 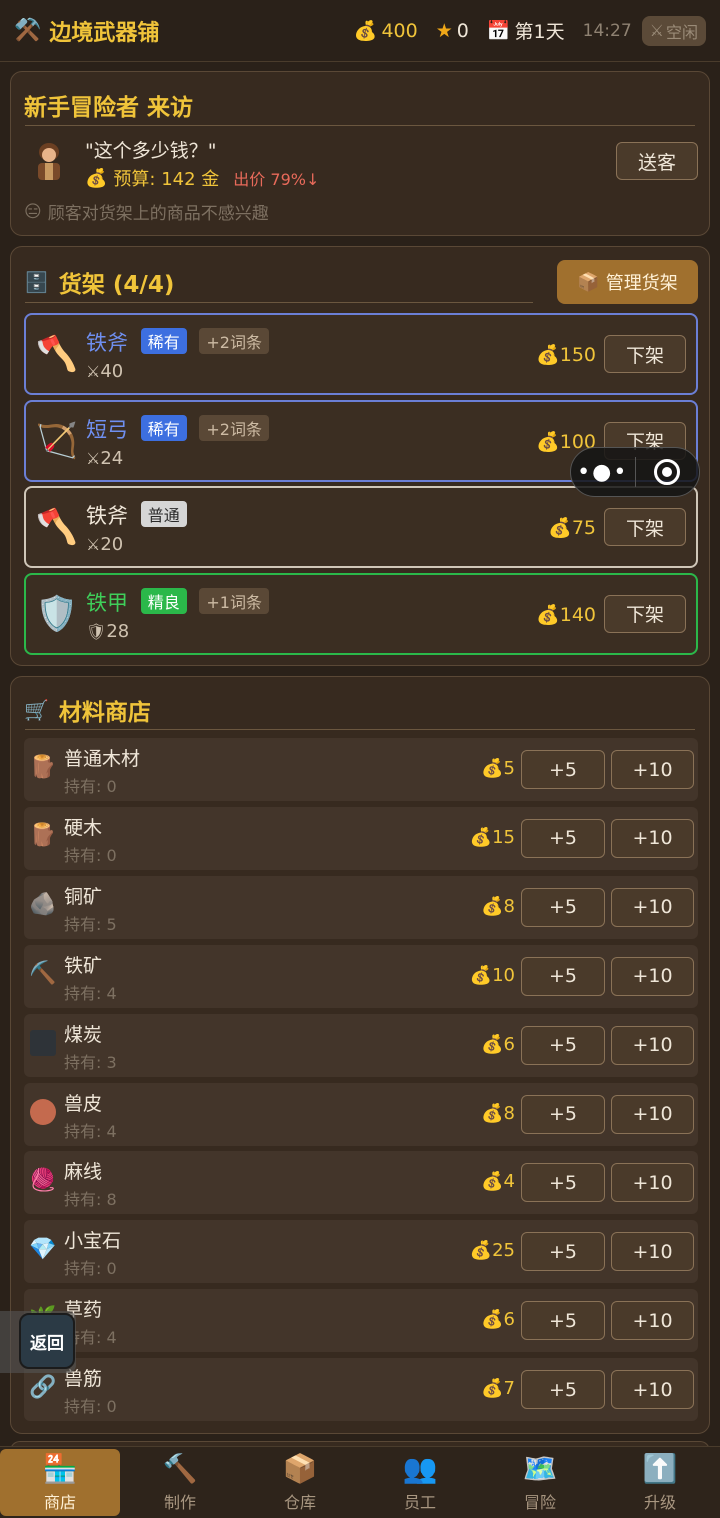 What do you see at coordinates (361, 838) in the screenshot?
I see `material-row: 🪵 硬木 持有: 0 💰15 +5 +10` at bounding box center [361, 838].